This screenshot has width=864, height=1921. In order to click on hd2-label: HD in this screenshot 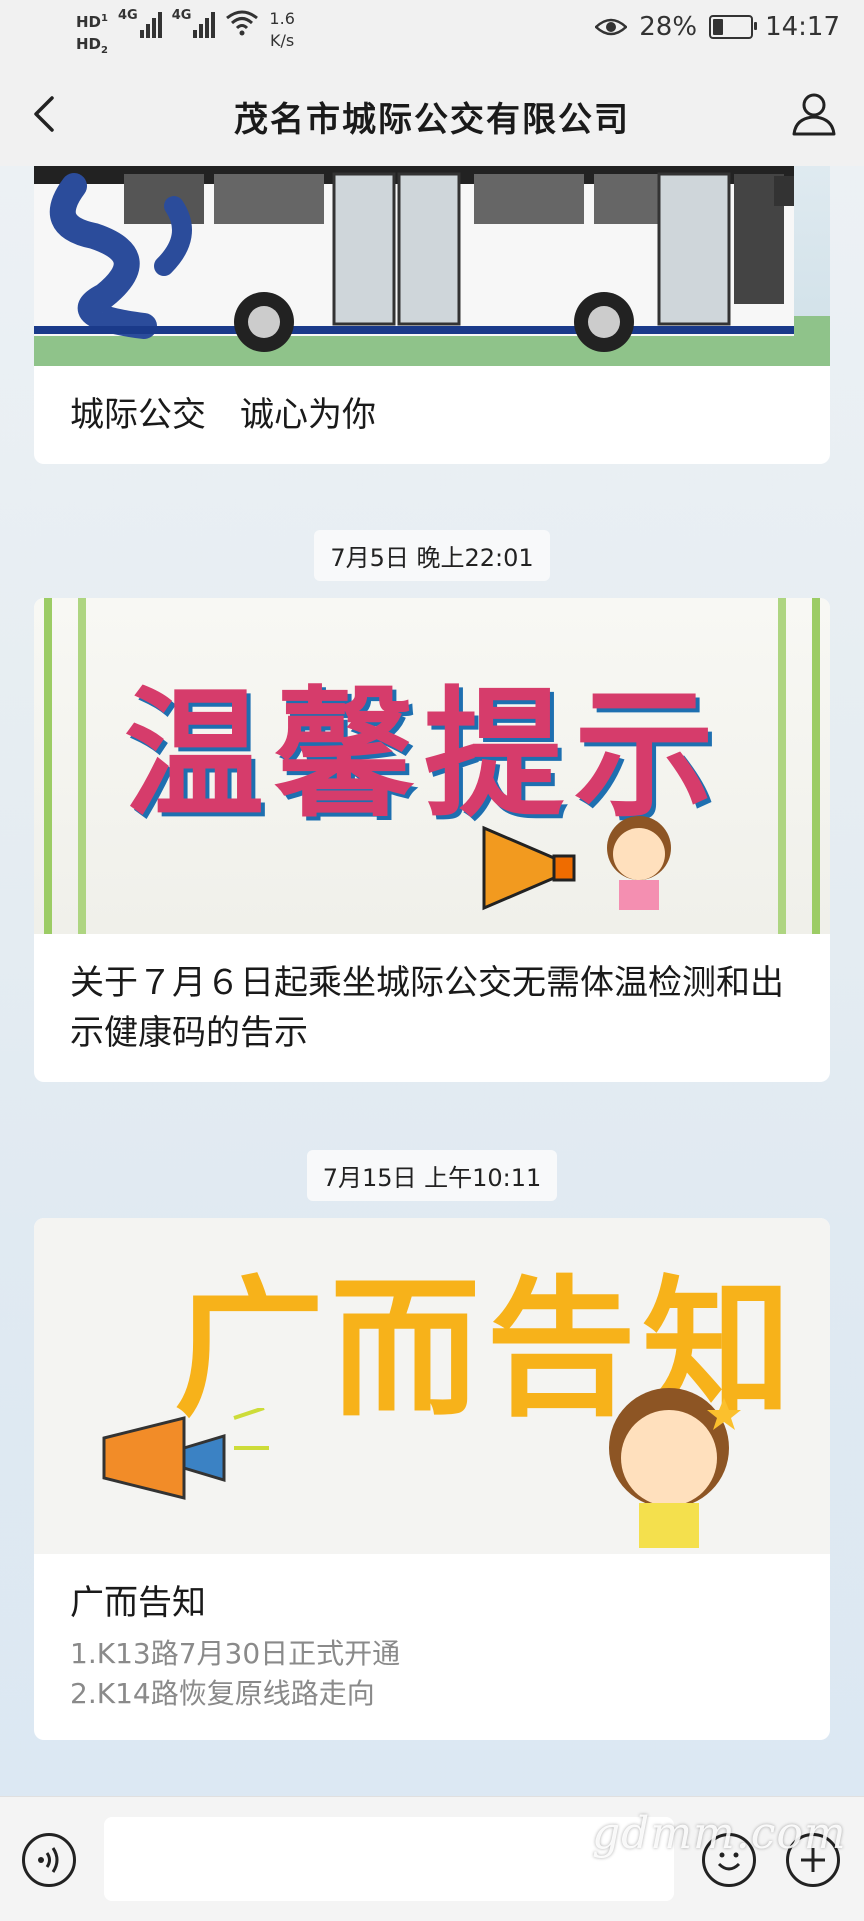, I will do `click(89, 44)`.